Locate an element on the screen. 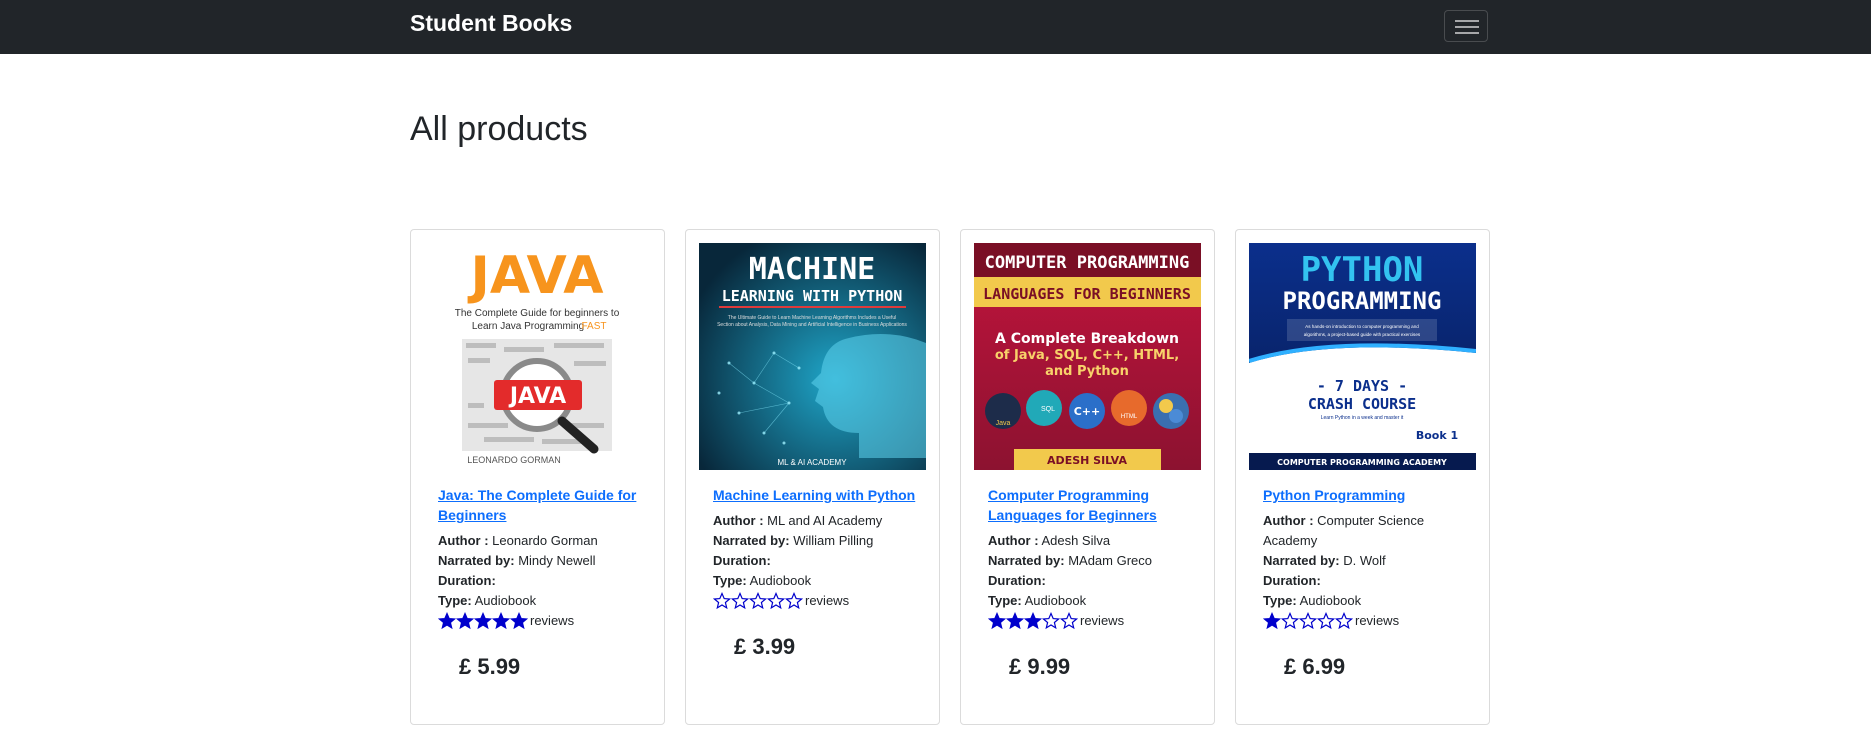 Image resolution: width=1871 pixels, height=750 pixels. svg-text: ML & AI ACADEMY is located at coordinates (812, 462).